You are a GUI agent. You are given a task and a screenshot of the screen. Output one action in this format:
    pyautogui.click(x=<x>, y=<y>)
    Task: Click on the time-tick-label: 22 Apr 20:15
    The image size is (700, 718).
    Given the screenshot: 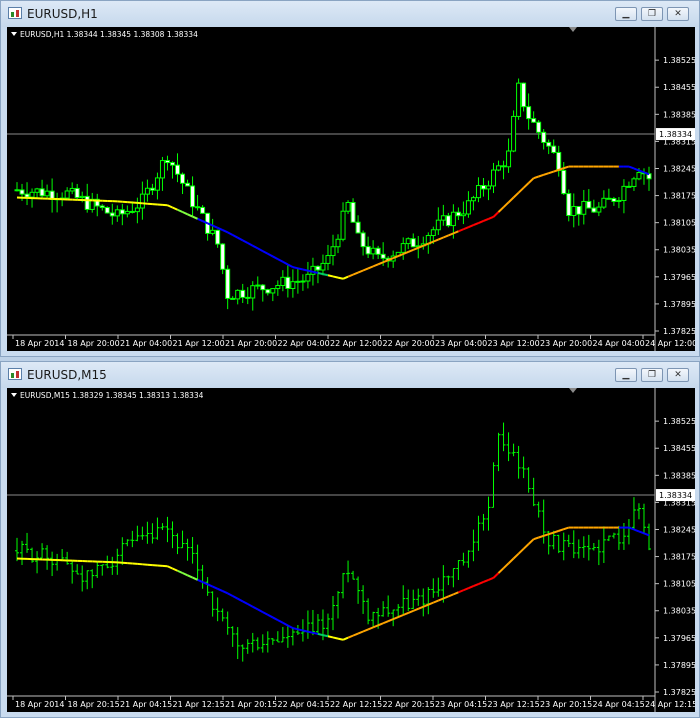 What is the action you would take?
    pyautogui.click(x=409, y=704)
    